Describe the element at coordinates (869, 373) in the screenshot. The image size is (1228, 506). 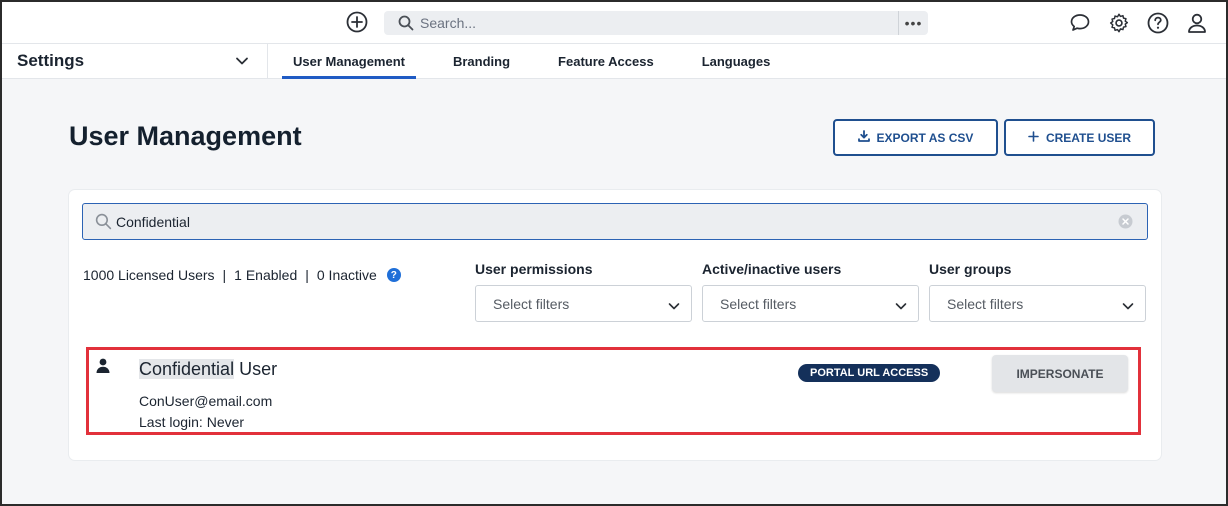
I see `portal-access-badge: PORTAL URL ACCESS` at that location.